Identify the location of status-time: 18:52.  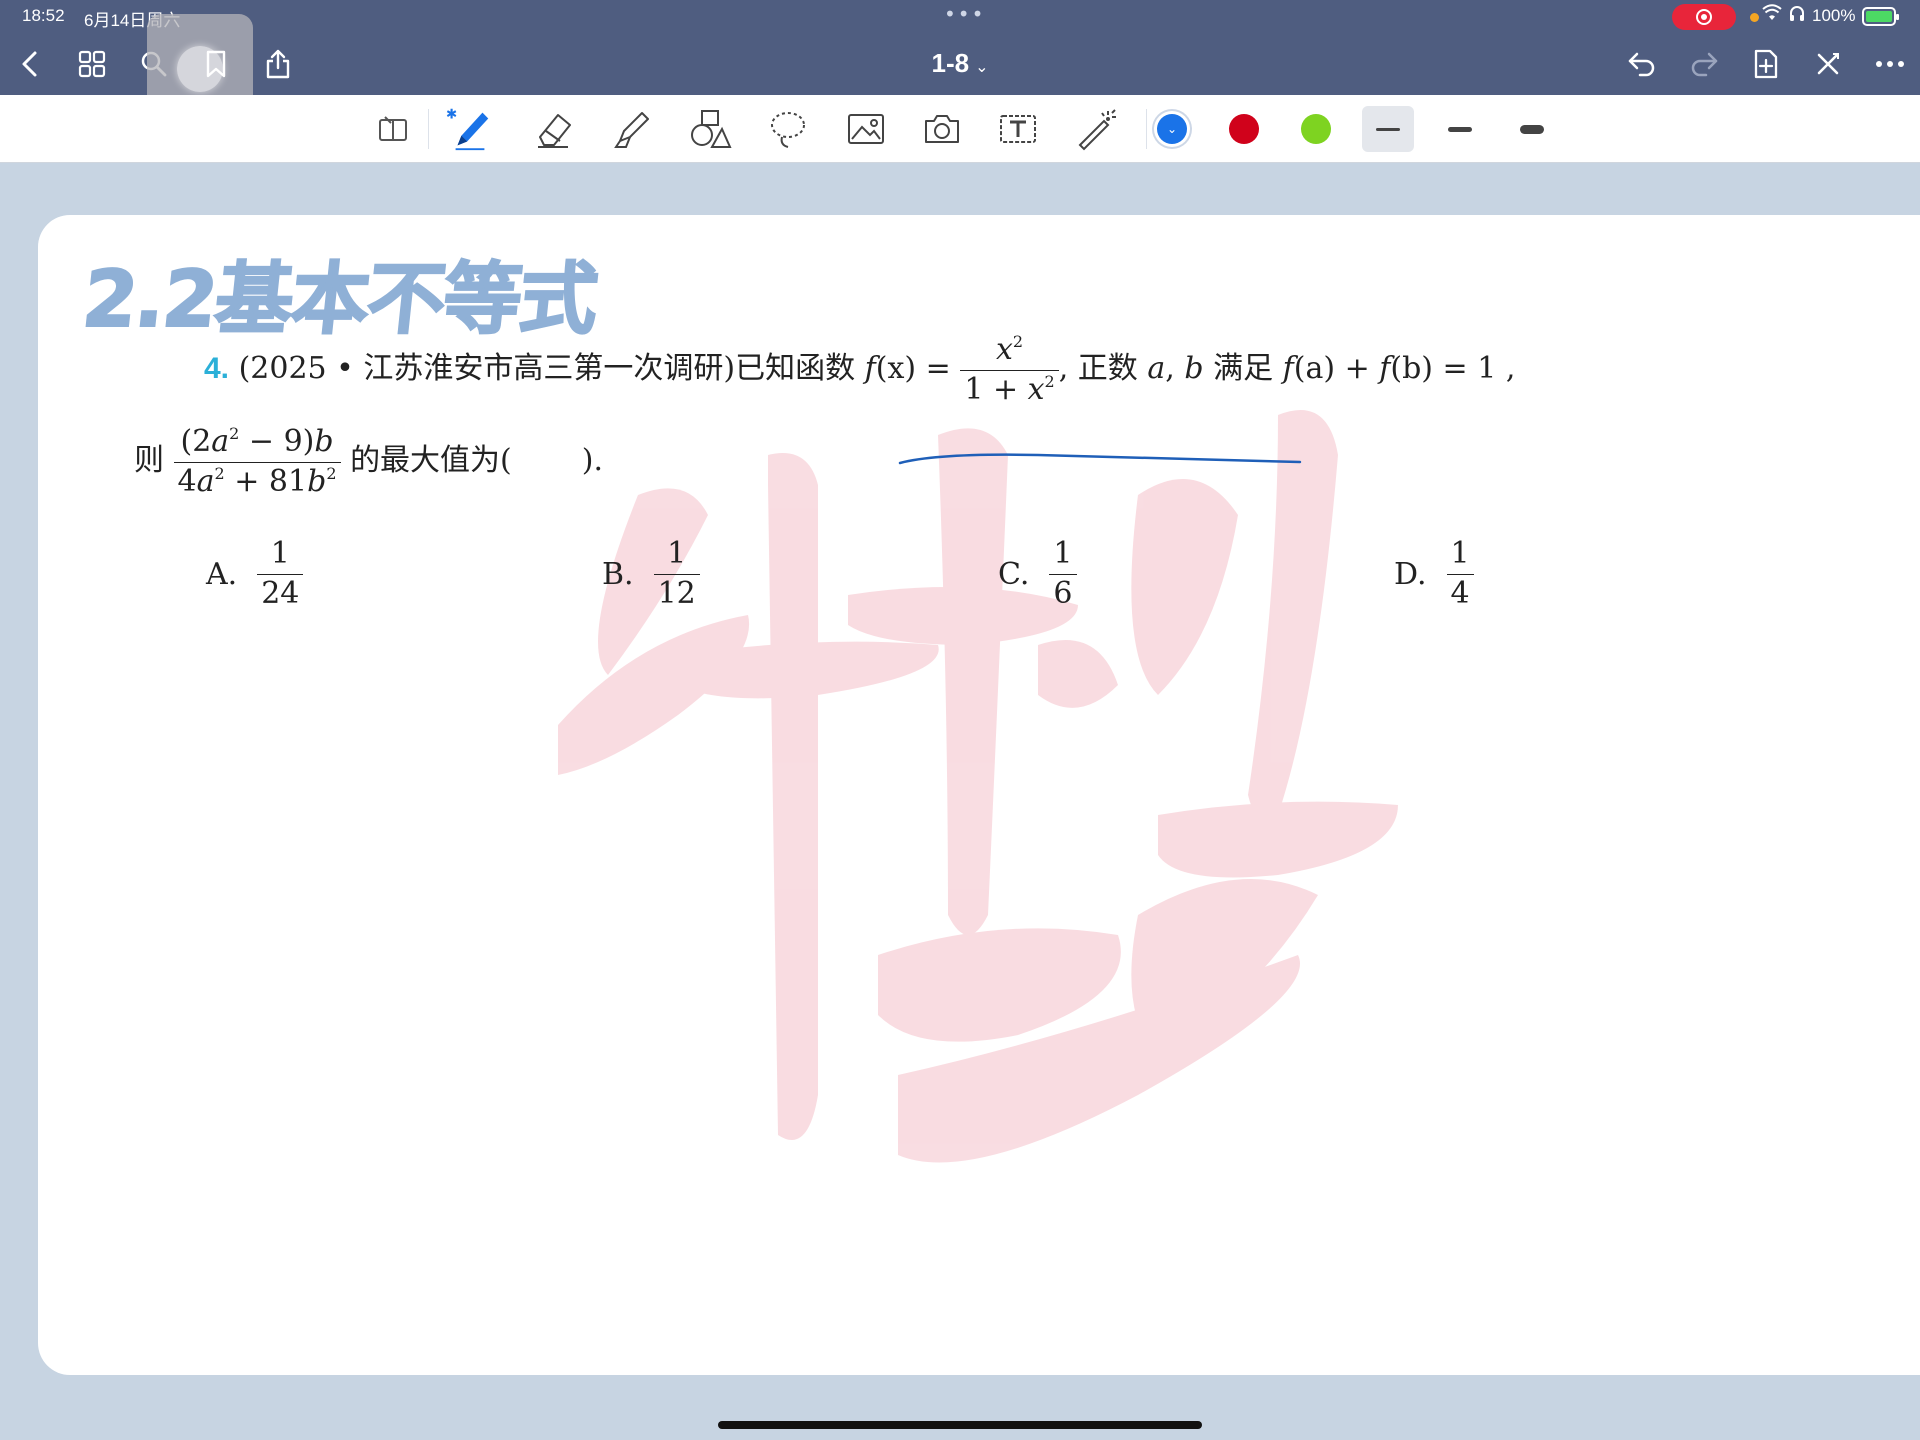
(43, 15).